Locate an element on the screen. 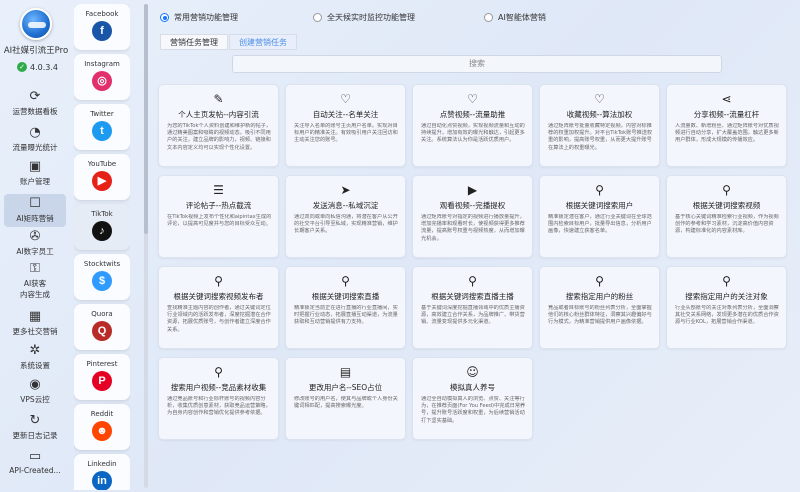  nav-label: 系统设置 is located at coordinates (35, 365).